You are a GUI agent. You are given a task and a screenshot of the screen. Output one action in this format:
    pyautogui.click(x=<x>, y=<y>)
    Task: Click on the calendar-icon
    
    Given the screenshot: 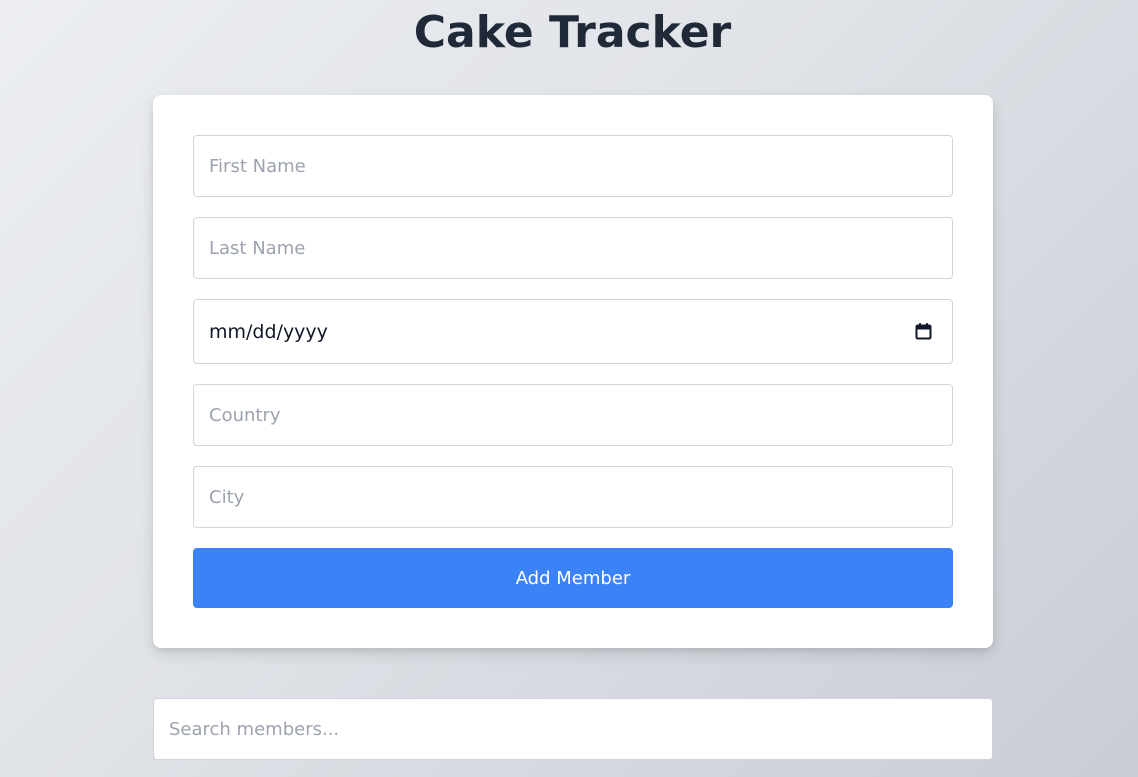 What is the action you would take?
    pyautogui.click(x=923, y=332)
    